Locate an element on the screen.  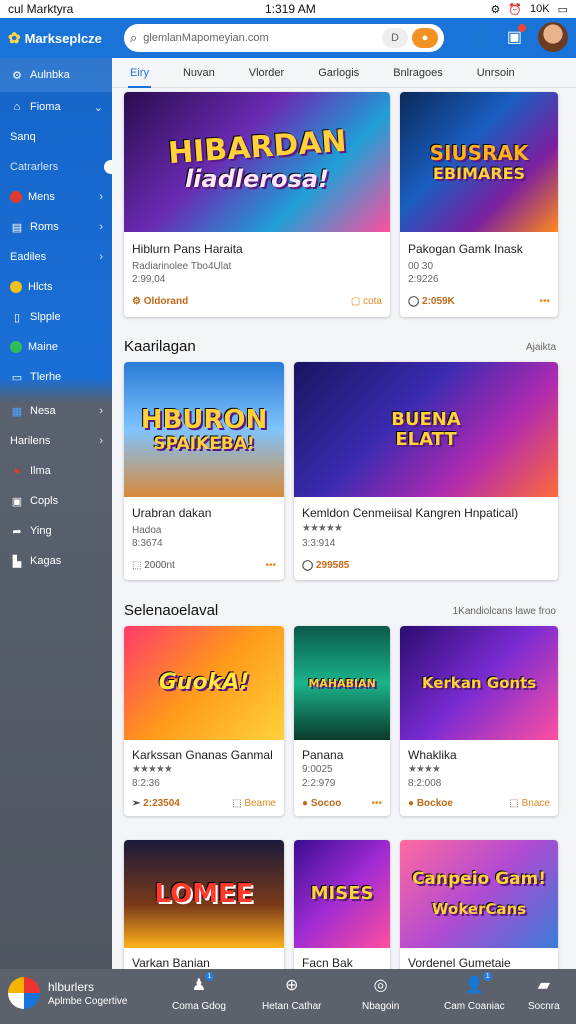
tab-nuvan: Nuvan is located at coordinates (199, 73).